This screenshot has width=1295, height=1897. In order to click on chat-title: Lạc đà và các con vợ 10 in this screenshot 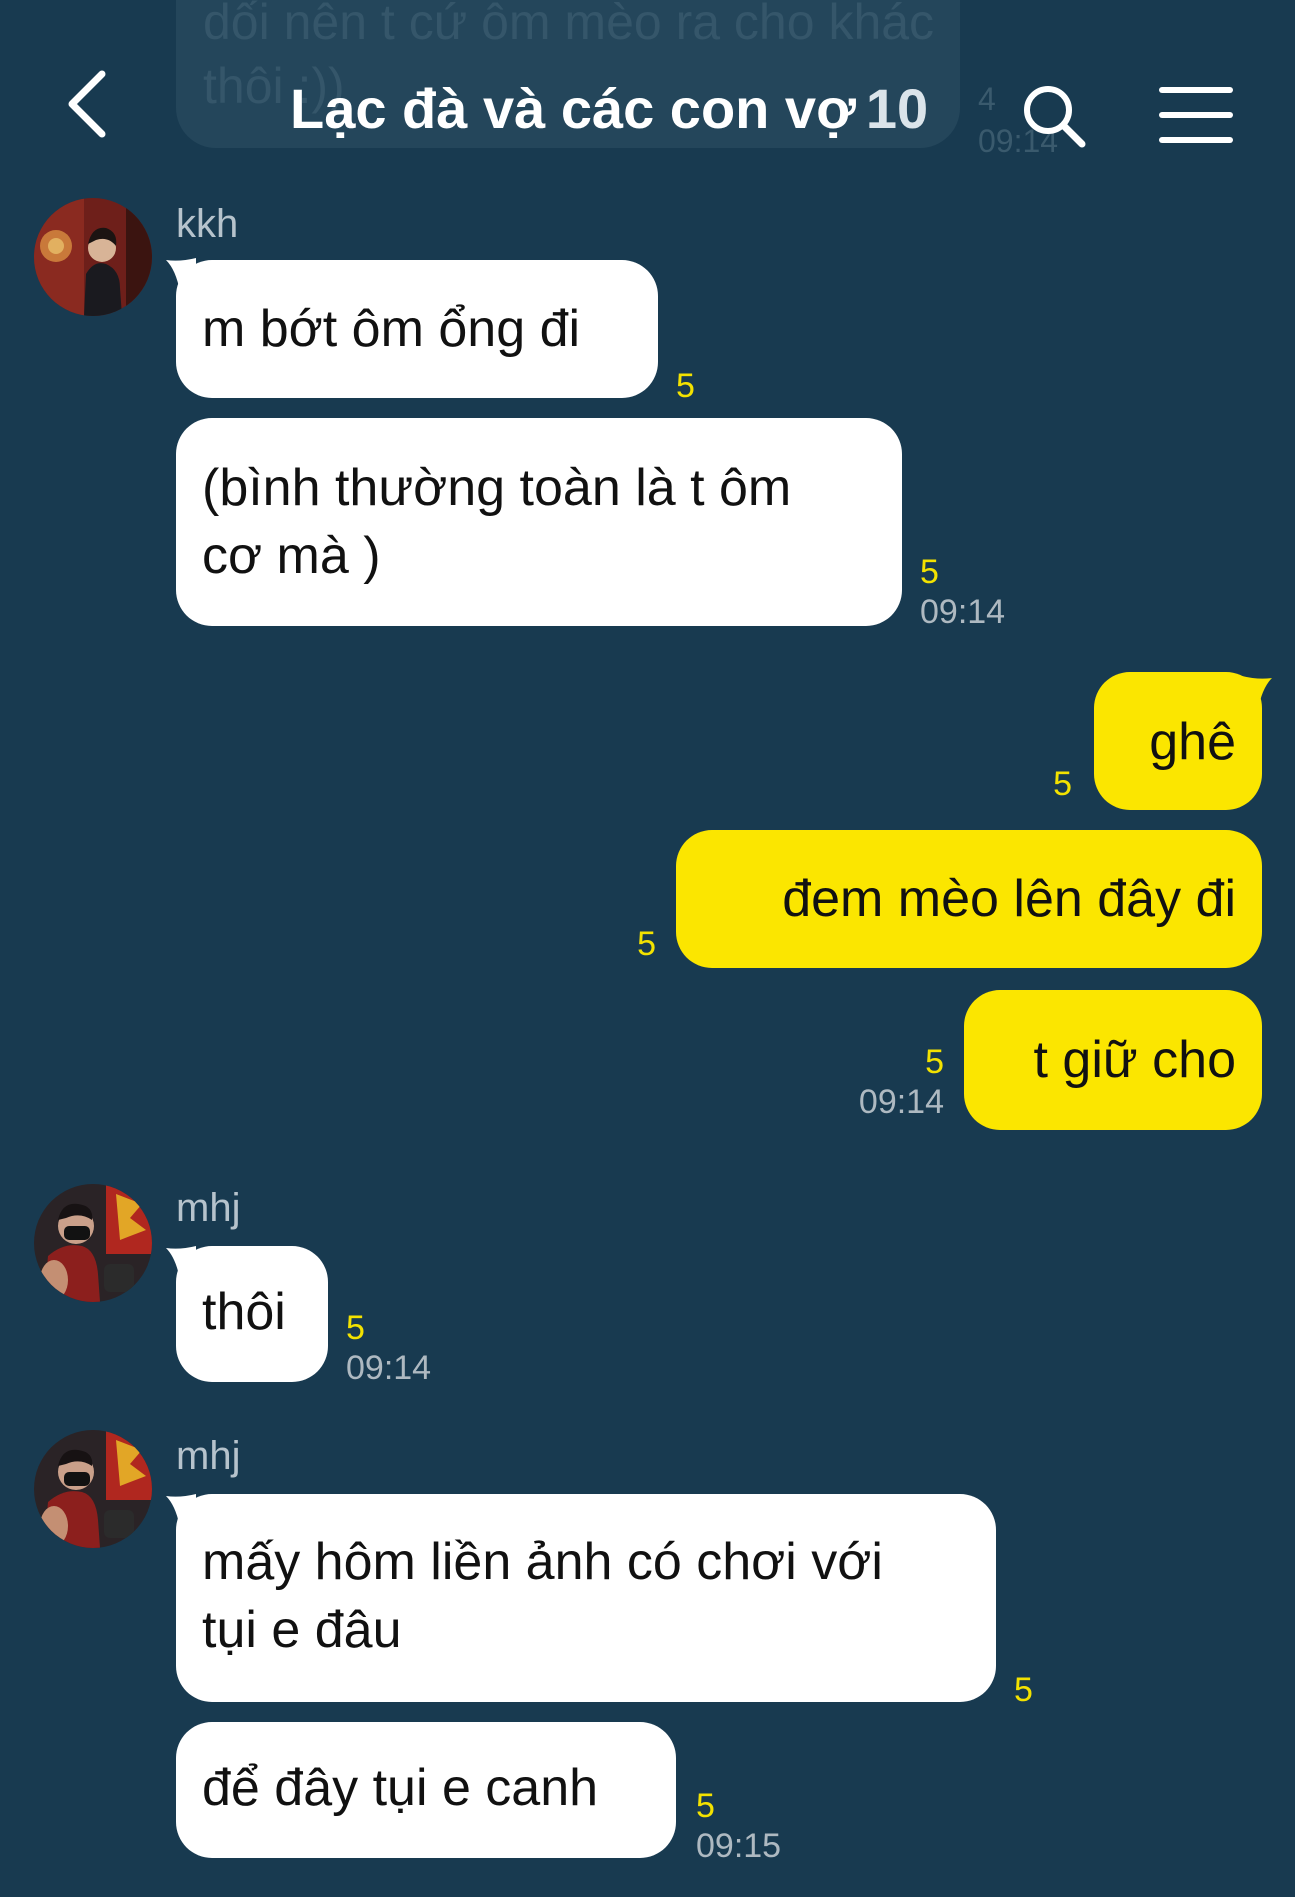, I will do `click(609, 109)`.